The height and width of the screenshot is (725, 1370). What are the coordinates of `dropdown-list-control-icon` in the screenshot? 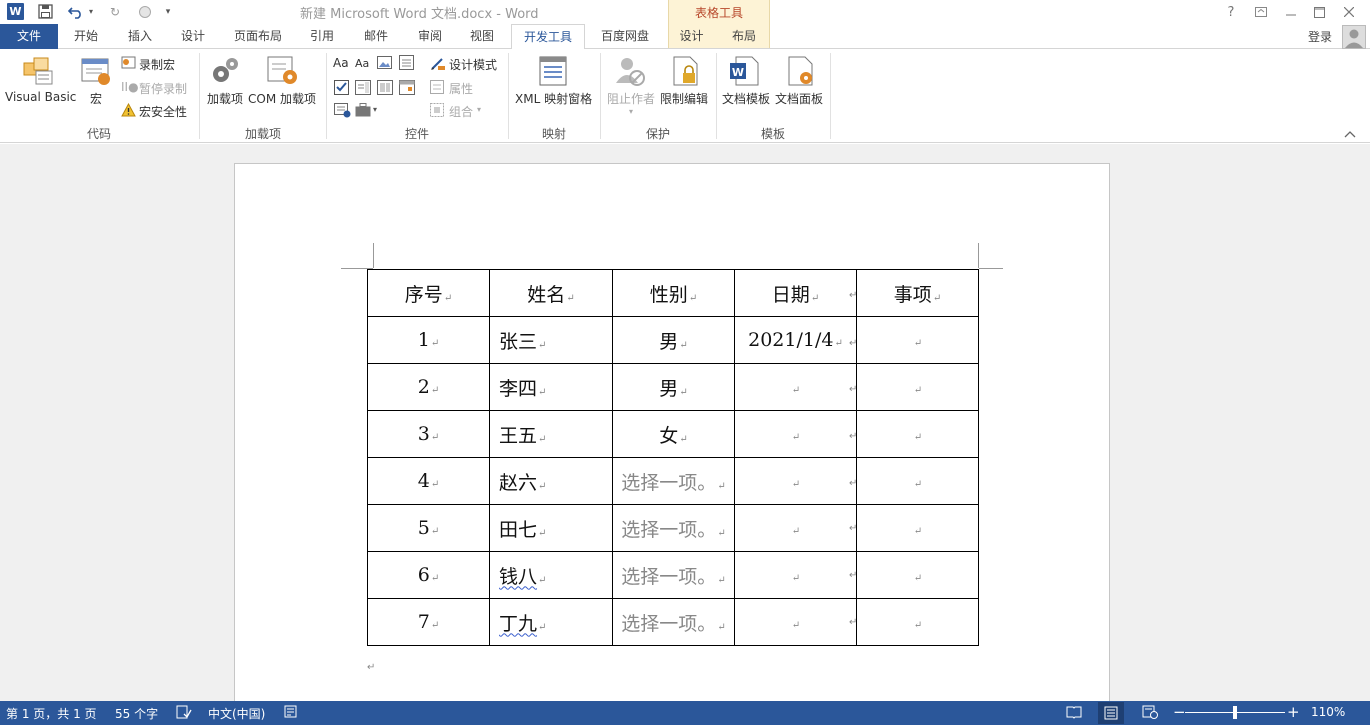 It's located at (385, 89).